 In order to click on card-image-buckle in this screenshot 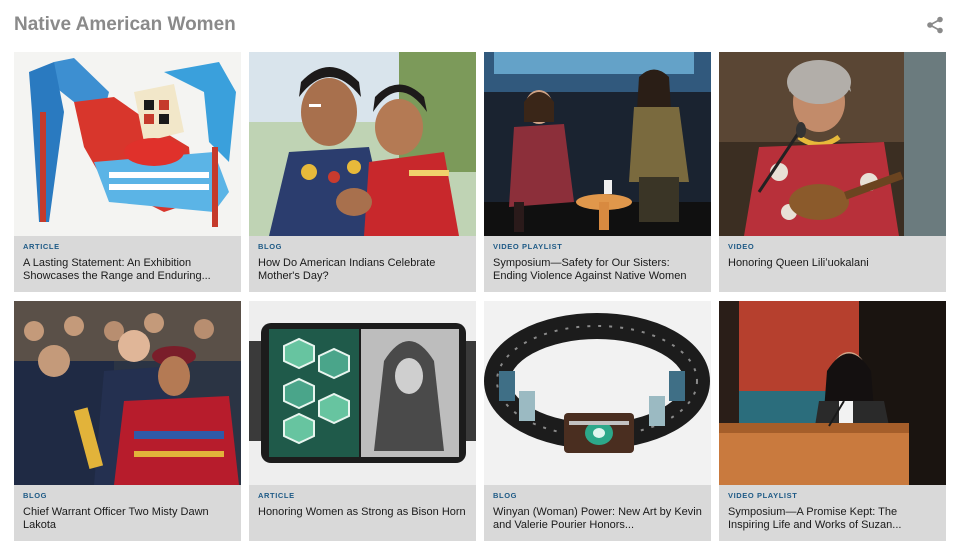, I will do `click(362, 393)`.